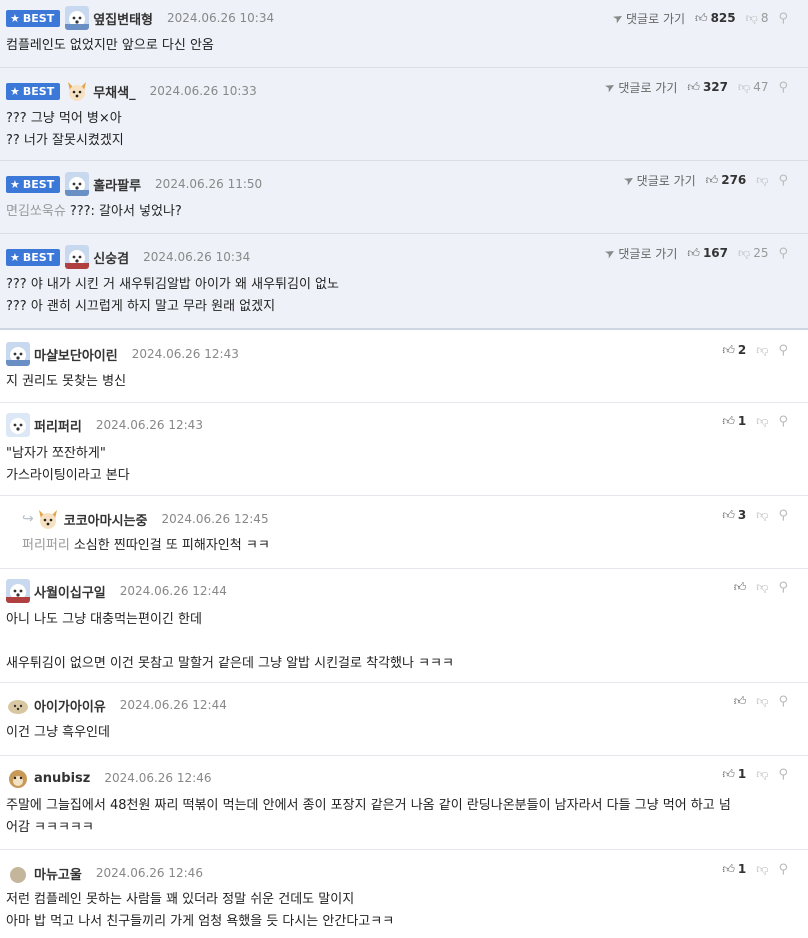 The height and width of the screenshot is (938, 808). Describe the element at coordinates (68, 464) in the screenshot. I see `comment-text: "남자가 쪼잔하게" 가스라이팅이라고 본다` at that location.